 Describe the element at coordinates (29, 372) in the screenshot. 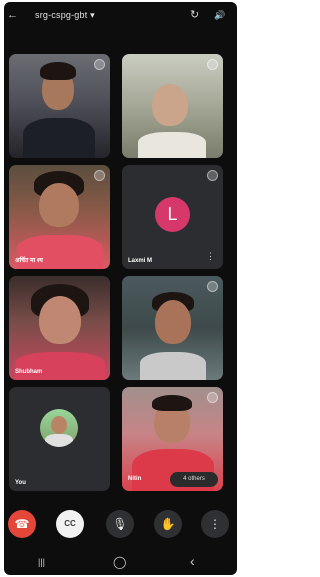

I see `participant-name: Shubham` at that location.